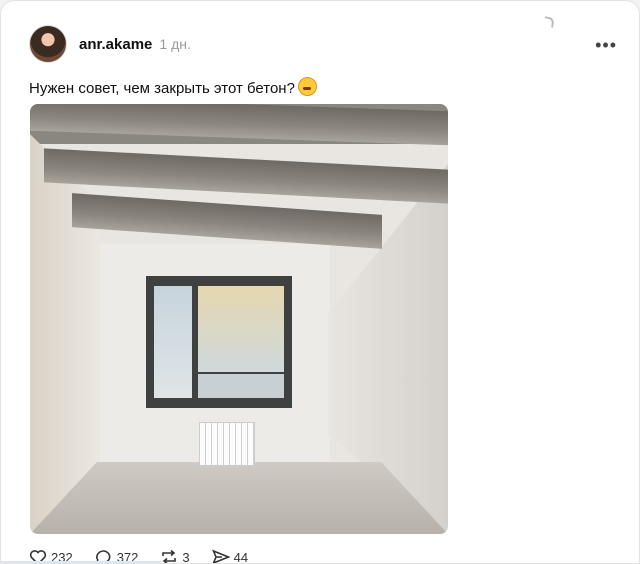 The width and height of the screenshot is (640, 564). What do you see at coordinates (169, 556) in the screenshot?
I see `repost-icon` at bounding box center [169, 556].